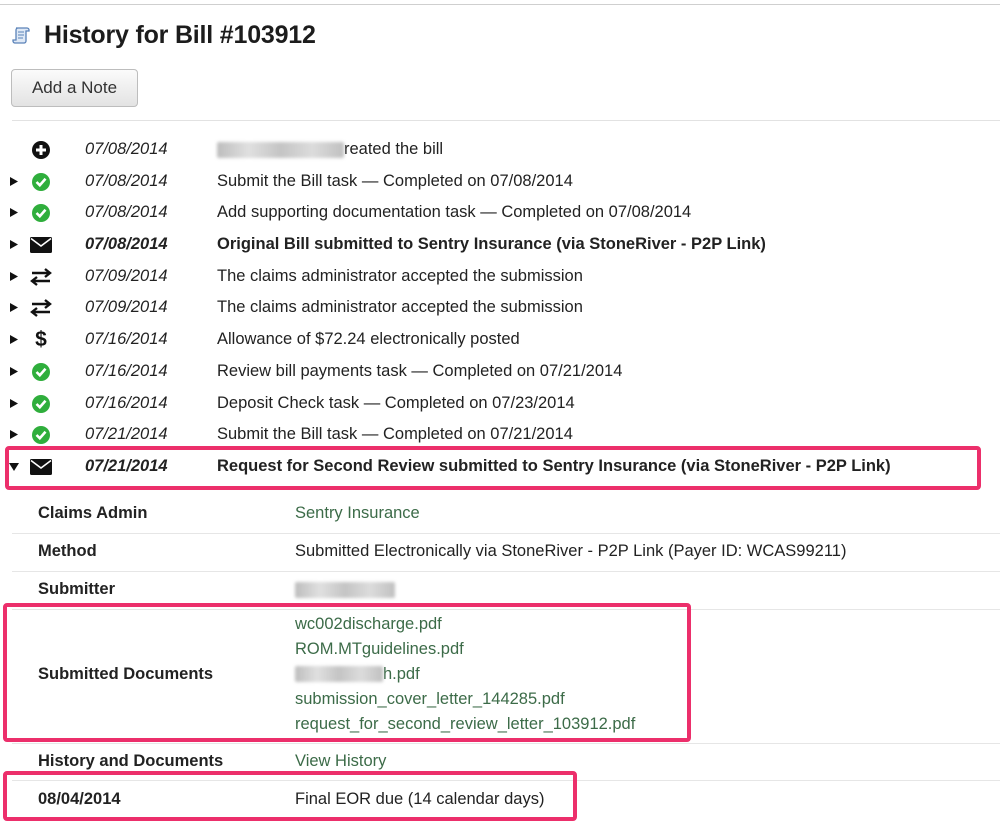 The image size is (1000, 825). Describe the element at coordinates (77, 589) in the screenshot. I see `detail-label: Submitter` at that location.